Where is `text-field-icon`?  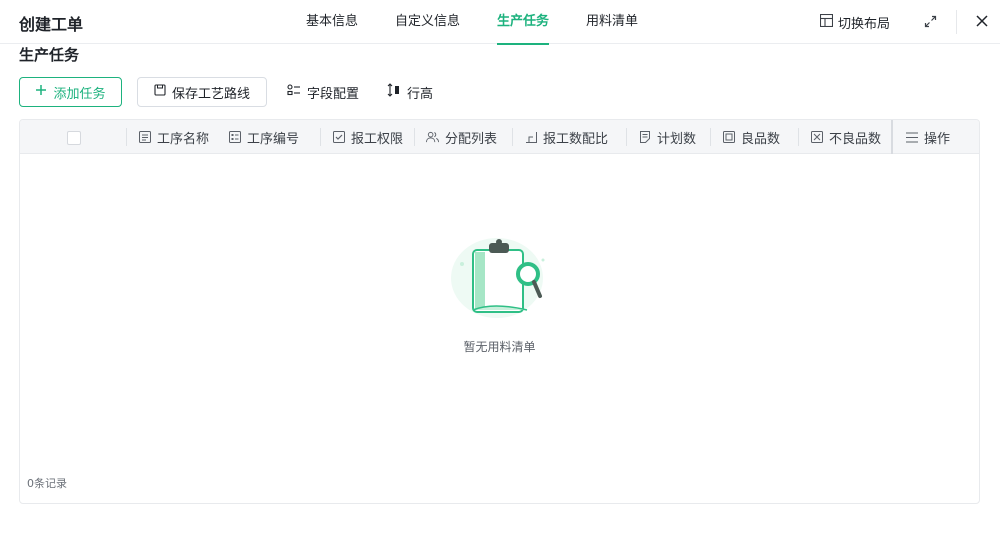
text-field-icon is located at coordinates (144, 137).